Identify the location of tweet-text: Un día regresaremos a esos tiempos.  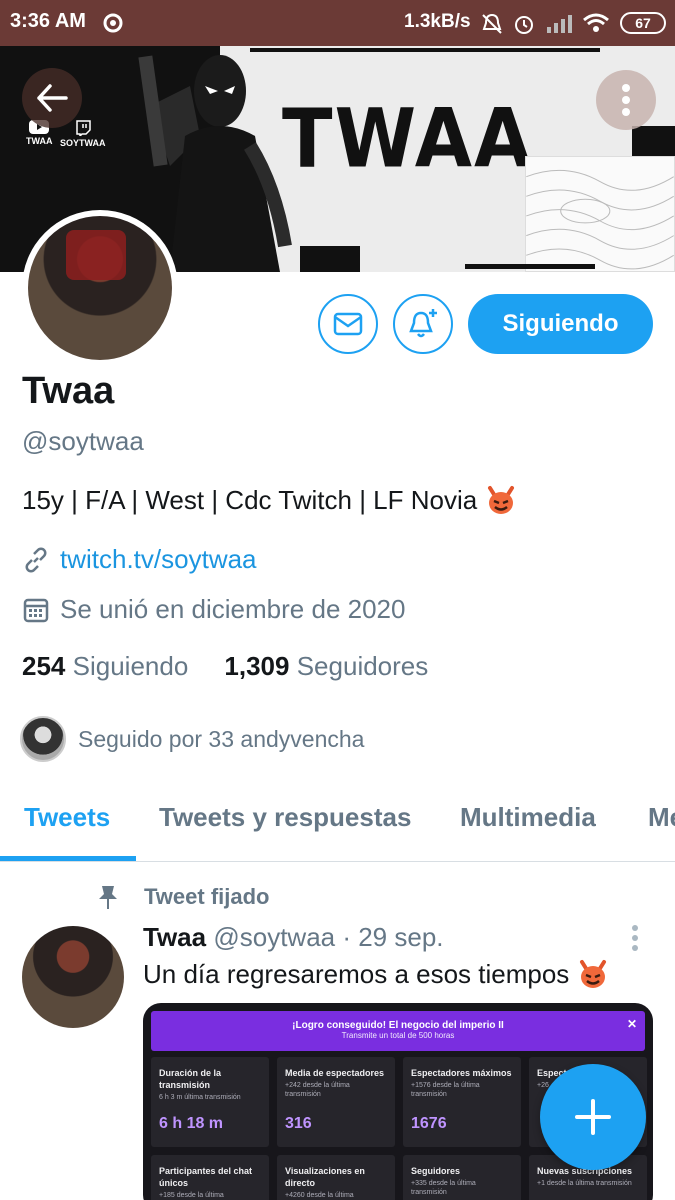
(376, 974).